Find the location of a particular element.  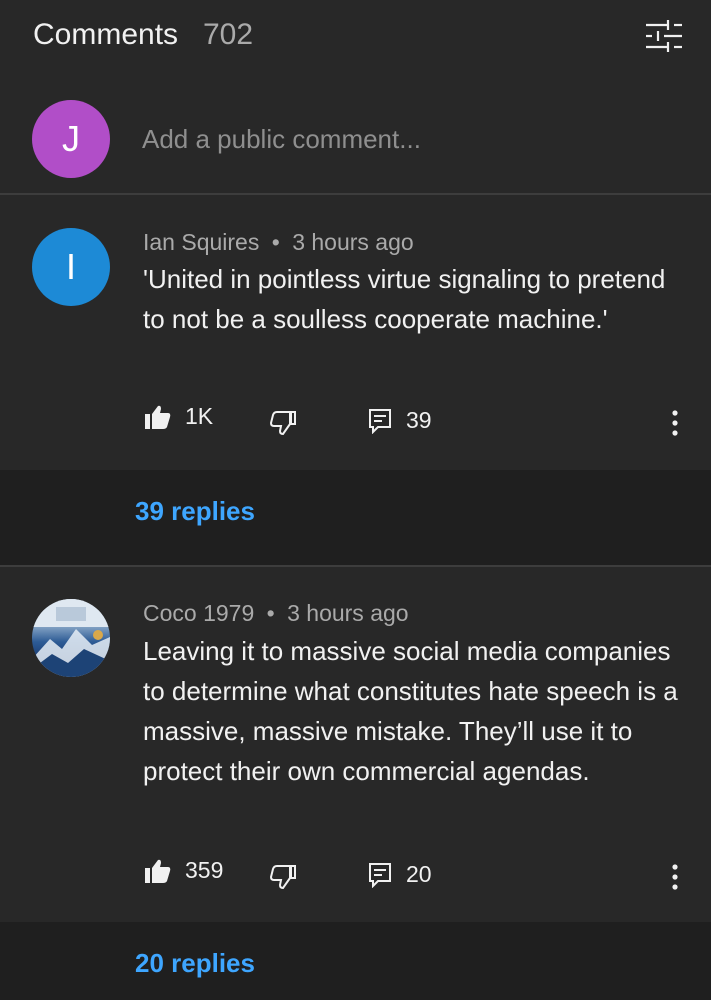

sort-filter-button is located at coordinates (664, 36).